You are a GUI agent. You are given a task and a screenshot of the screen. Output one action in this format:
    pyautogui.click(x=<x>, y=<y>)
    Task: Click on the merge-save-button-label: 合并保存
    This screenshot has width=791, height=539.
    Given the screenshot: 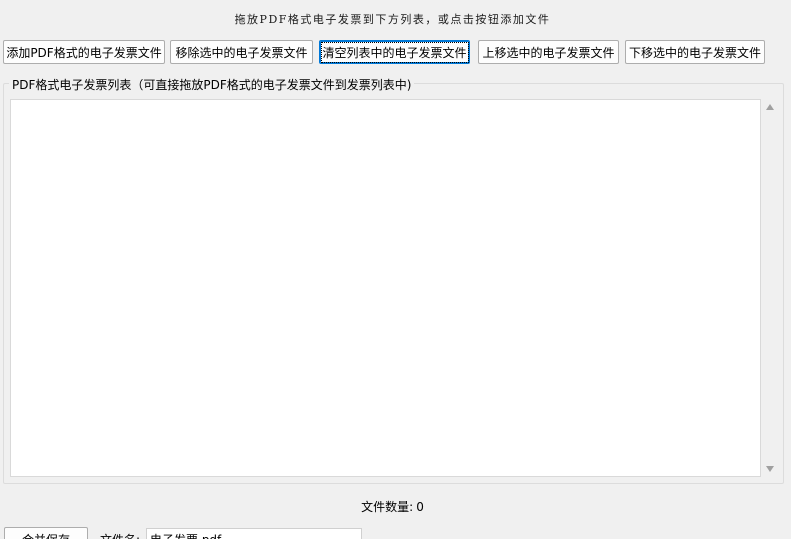 What is the action you would take?
    pyautogui.click(x=46, y=535)
    